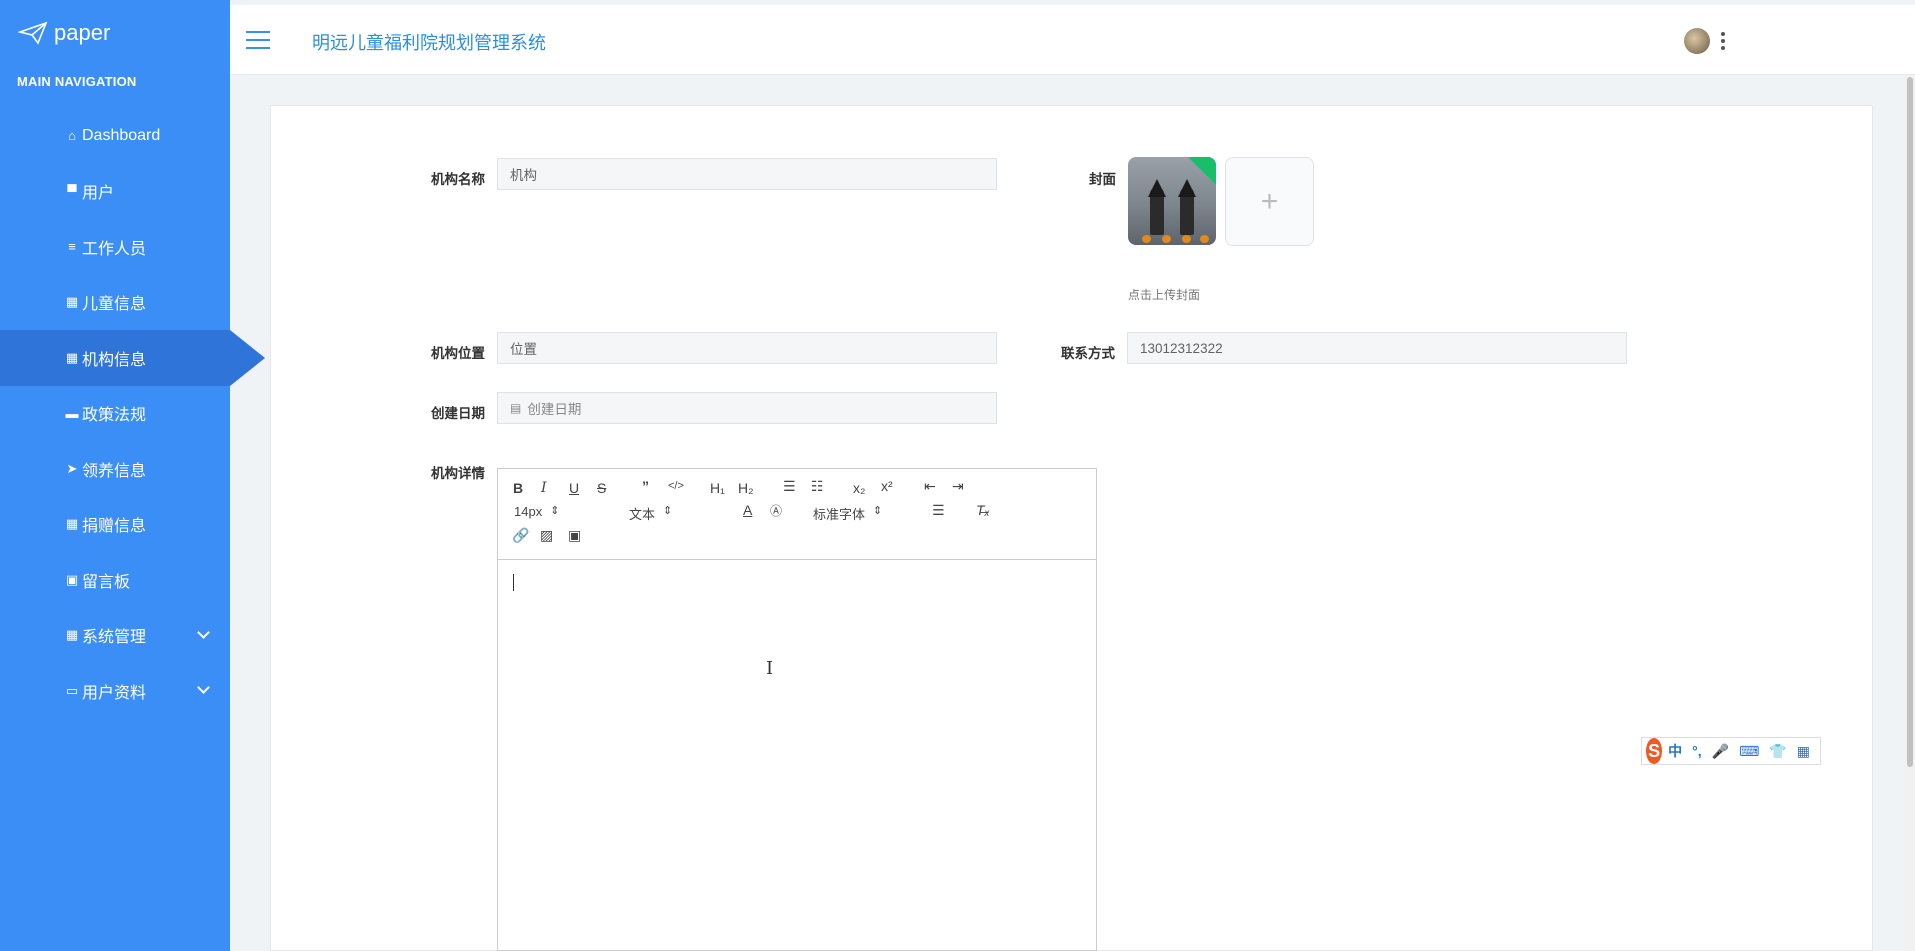  What do you see at coordinates (887, 486) in the screenshot?
I see `superscript-icon: x²` at bounding box center [887, 486].